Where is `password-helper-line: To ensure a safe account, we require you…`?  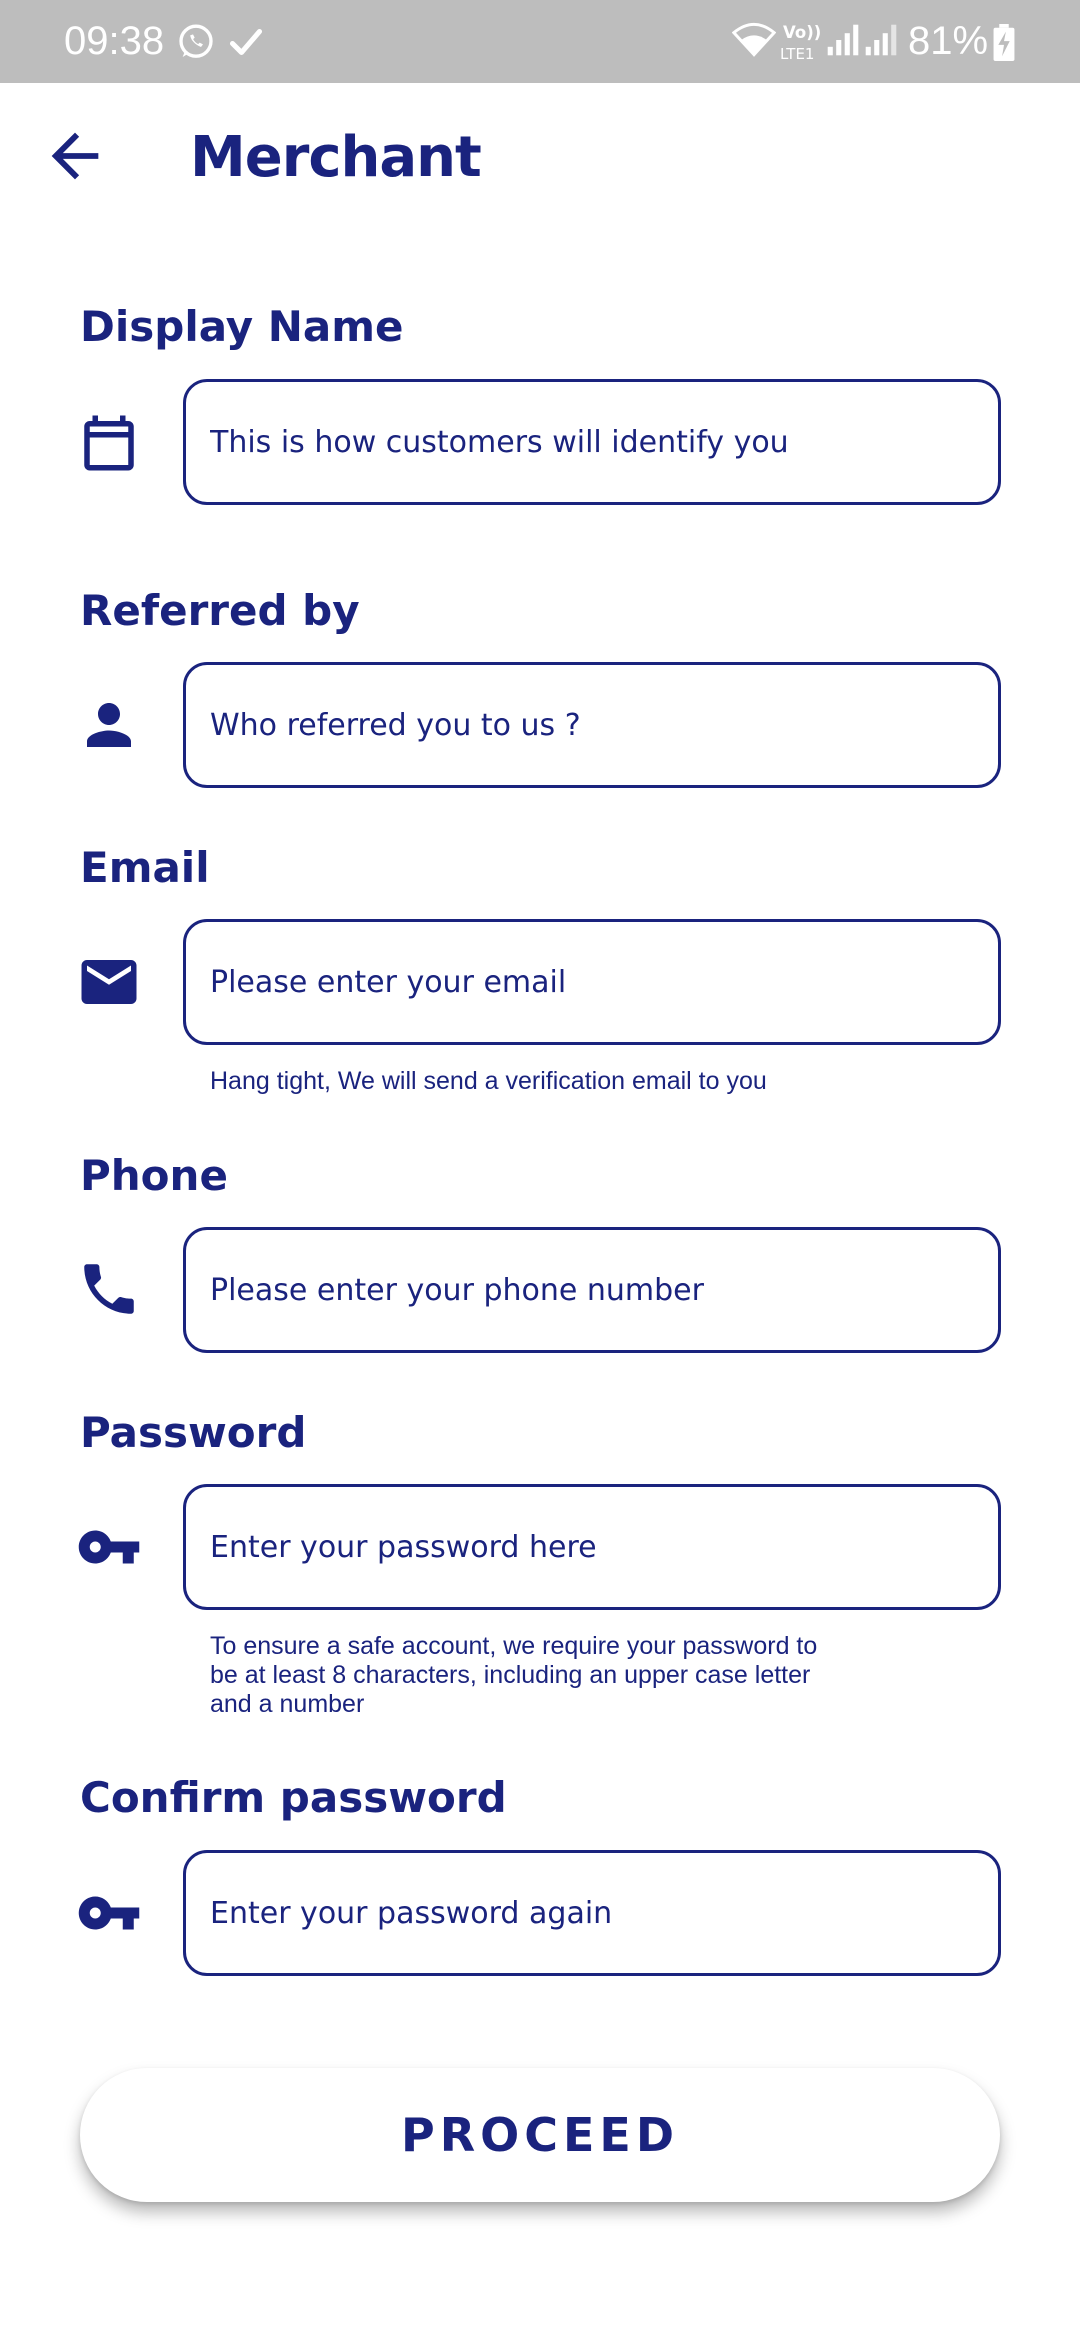
password-helper-line: To ensure a safe account, we require you… is located at coordinates (514, 1646).